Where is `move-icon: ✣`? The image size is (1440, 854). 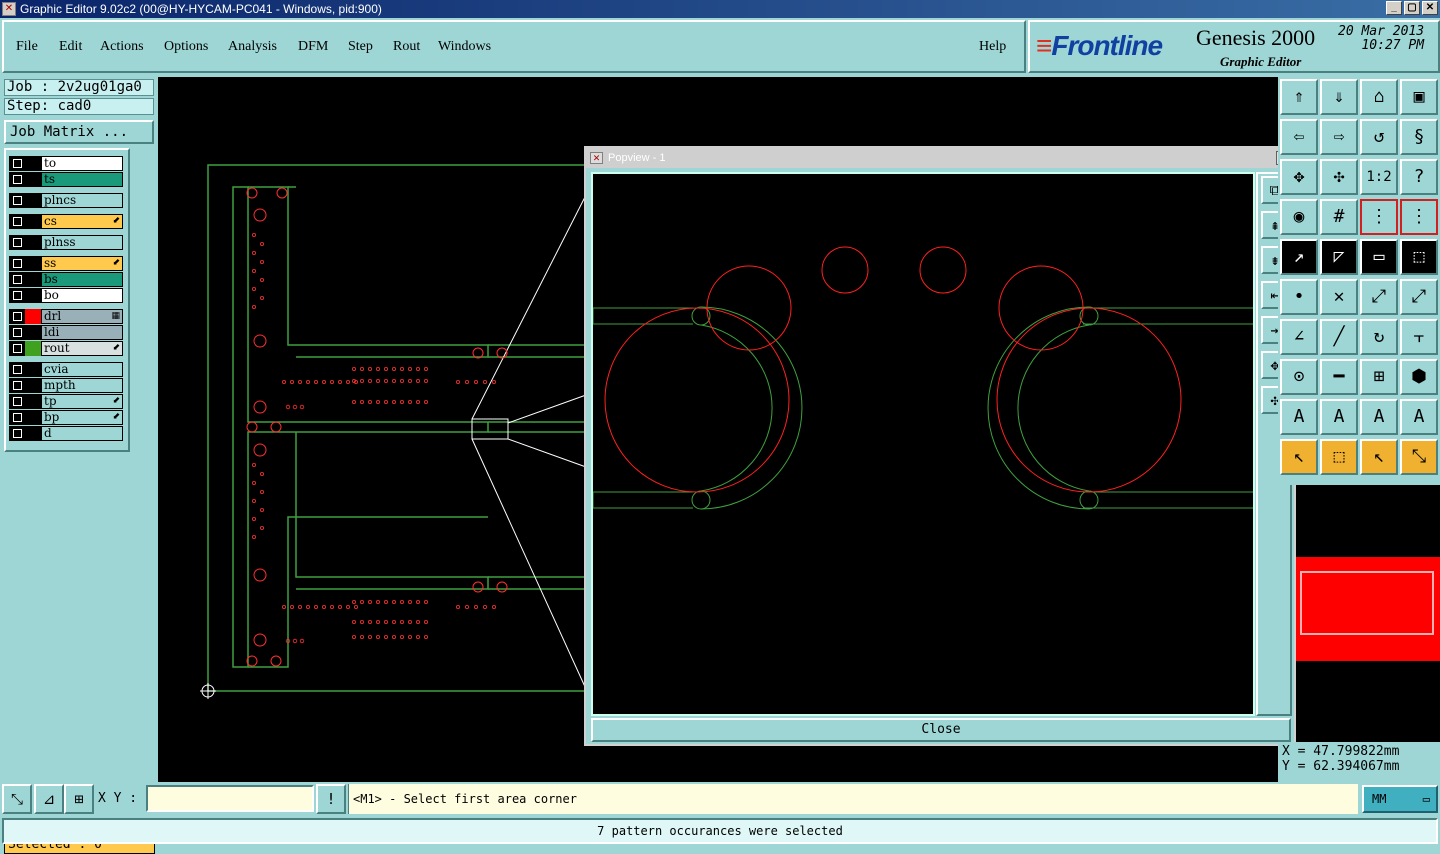
move-icon: ✣ is located at coordinates (1339, 177).